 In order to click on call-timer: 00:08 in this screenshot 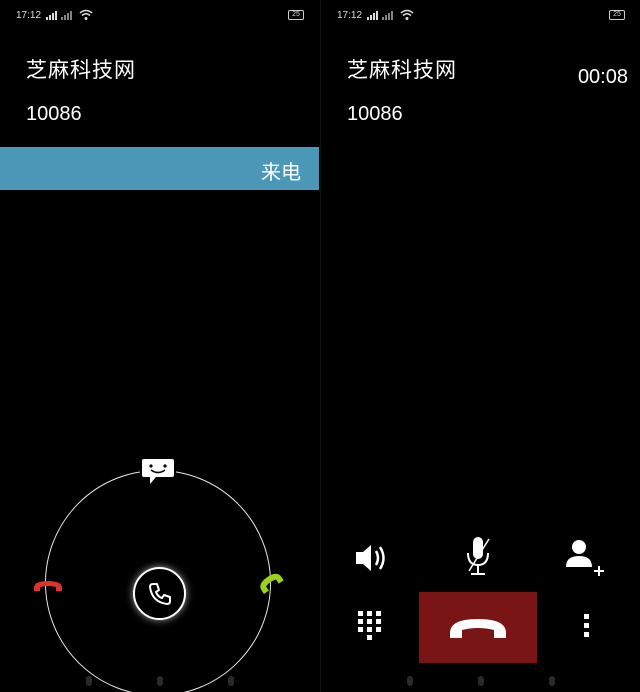, I will do `click(602, 77)`.